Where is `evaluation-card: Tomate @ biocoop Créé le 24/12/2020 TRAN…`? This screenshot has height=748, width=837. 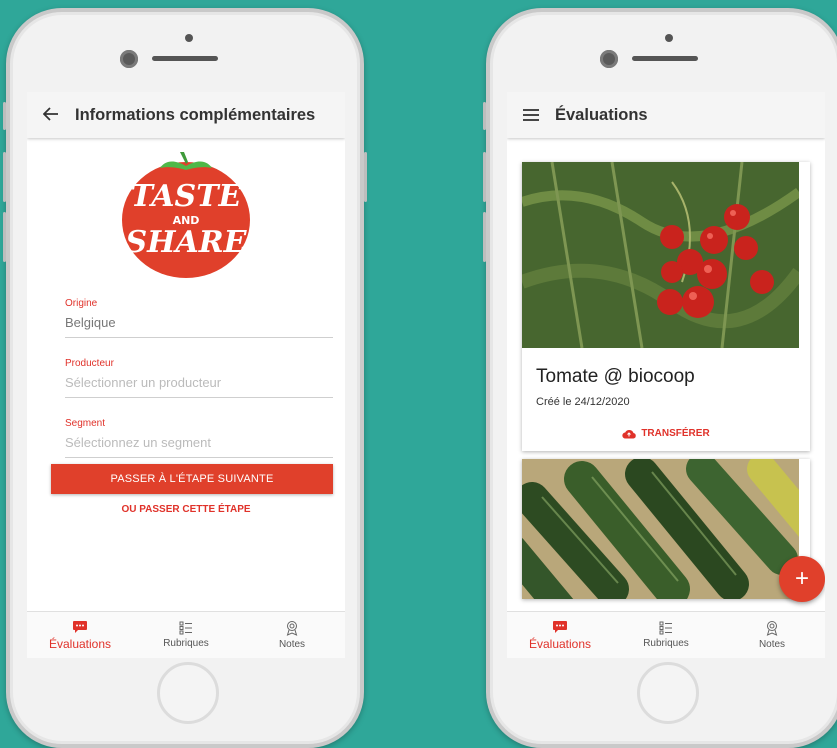
evaluation-card: Tomate @ biocoop Créé le 24/12/2020 TRAN… is located at coordinates (666, 306).